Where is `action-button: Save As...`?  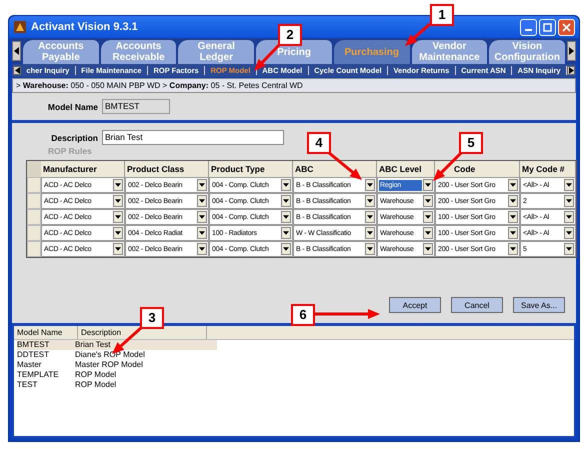
action-button: Save As... is located at coordinates (539, 305).